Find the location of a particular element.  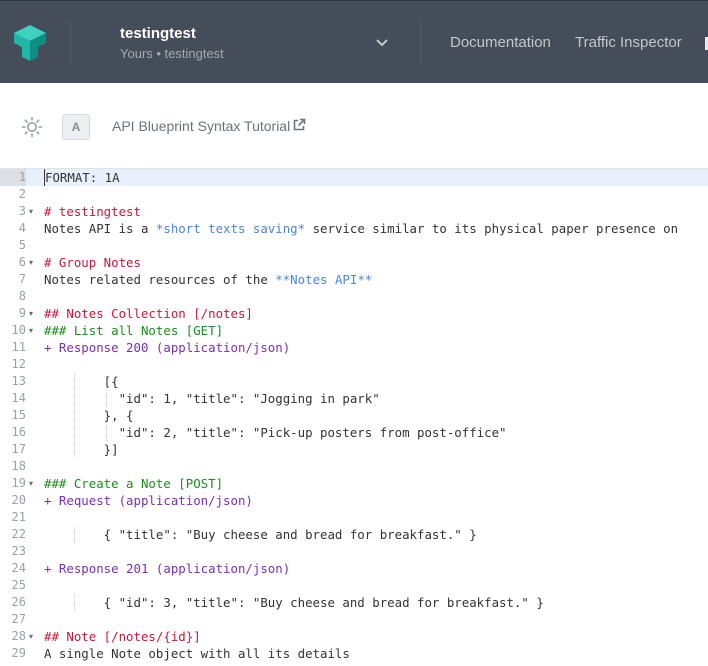

code-line: 20 + Request (application/json) is located at coordinates (354, 500).